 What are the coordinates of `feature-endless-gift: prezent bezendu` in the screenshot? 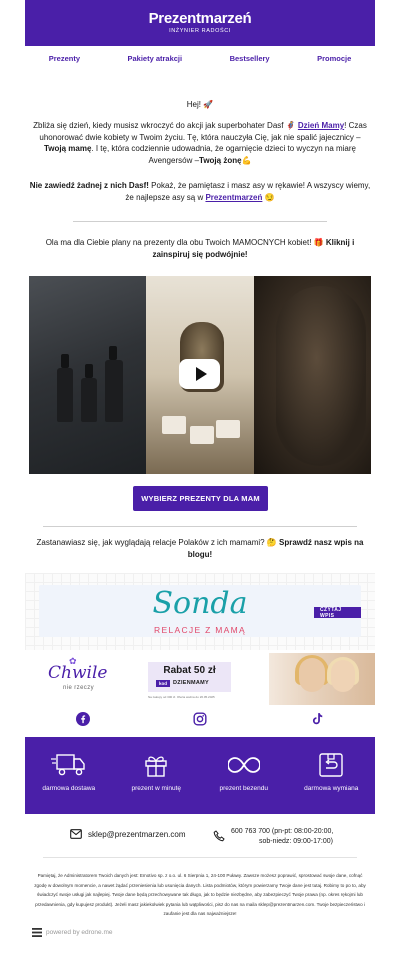 It's located at (244, 772).